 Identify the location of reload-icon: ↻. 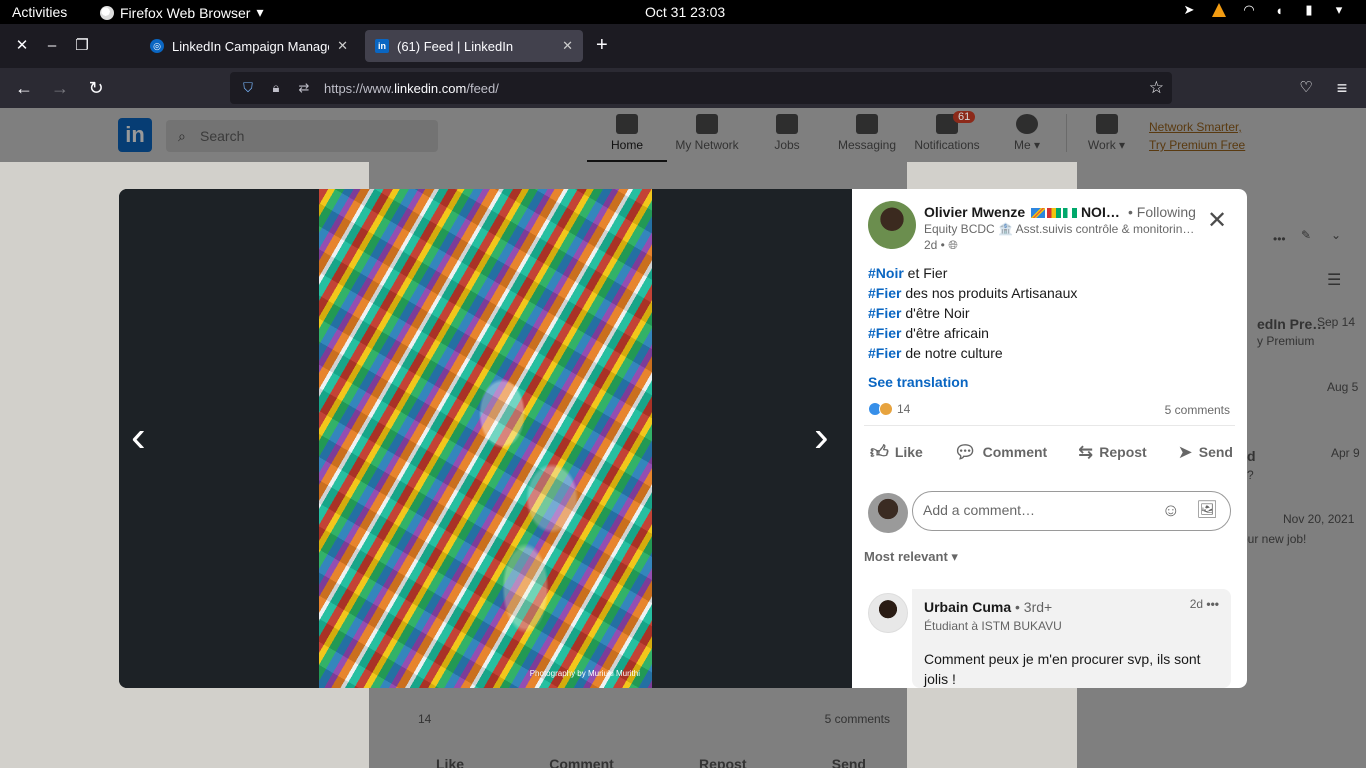
(96, 88).